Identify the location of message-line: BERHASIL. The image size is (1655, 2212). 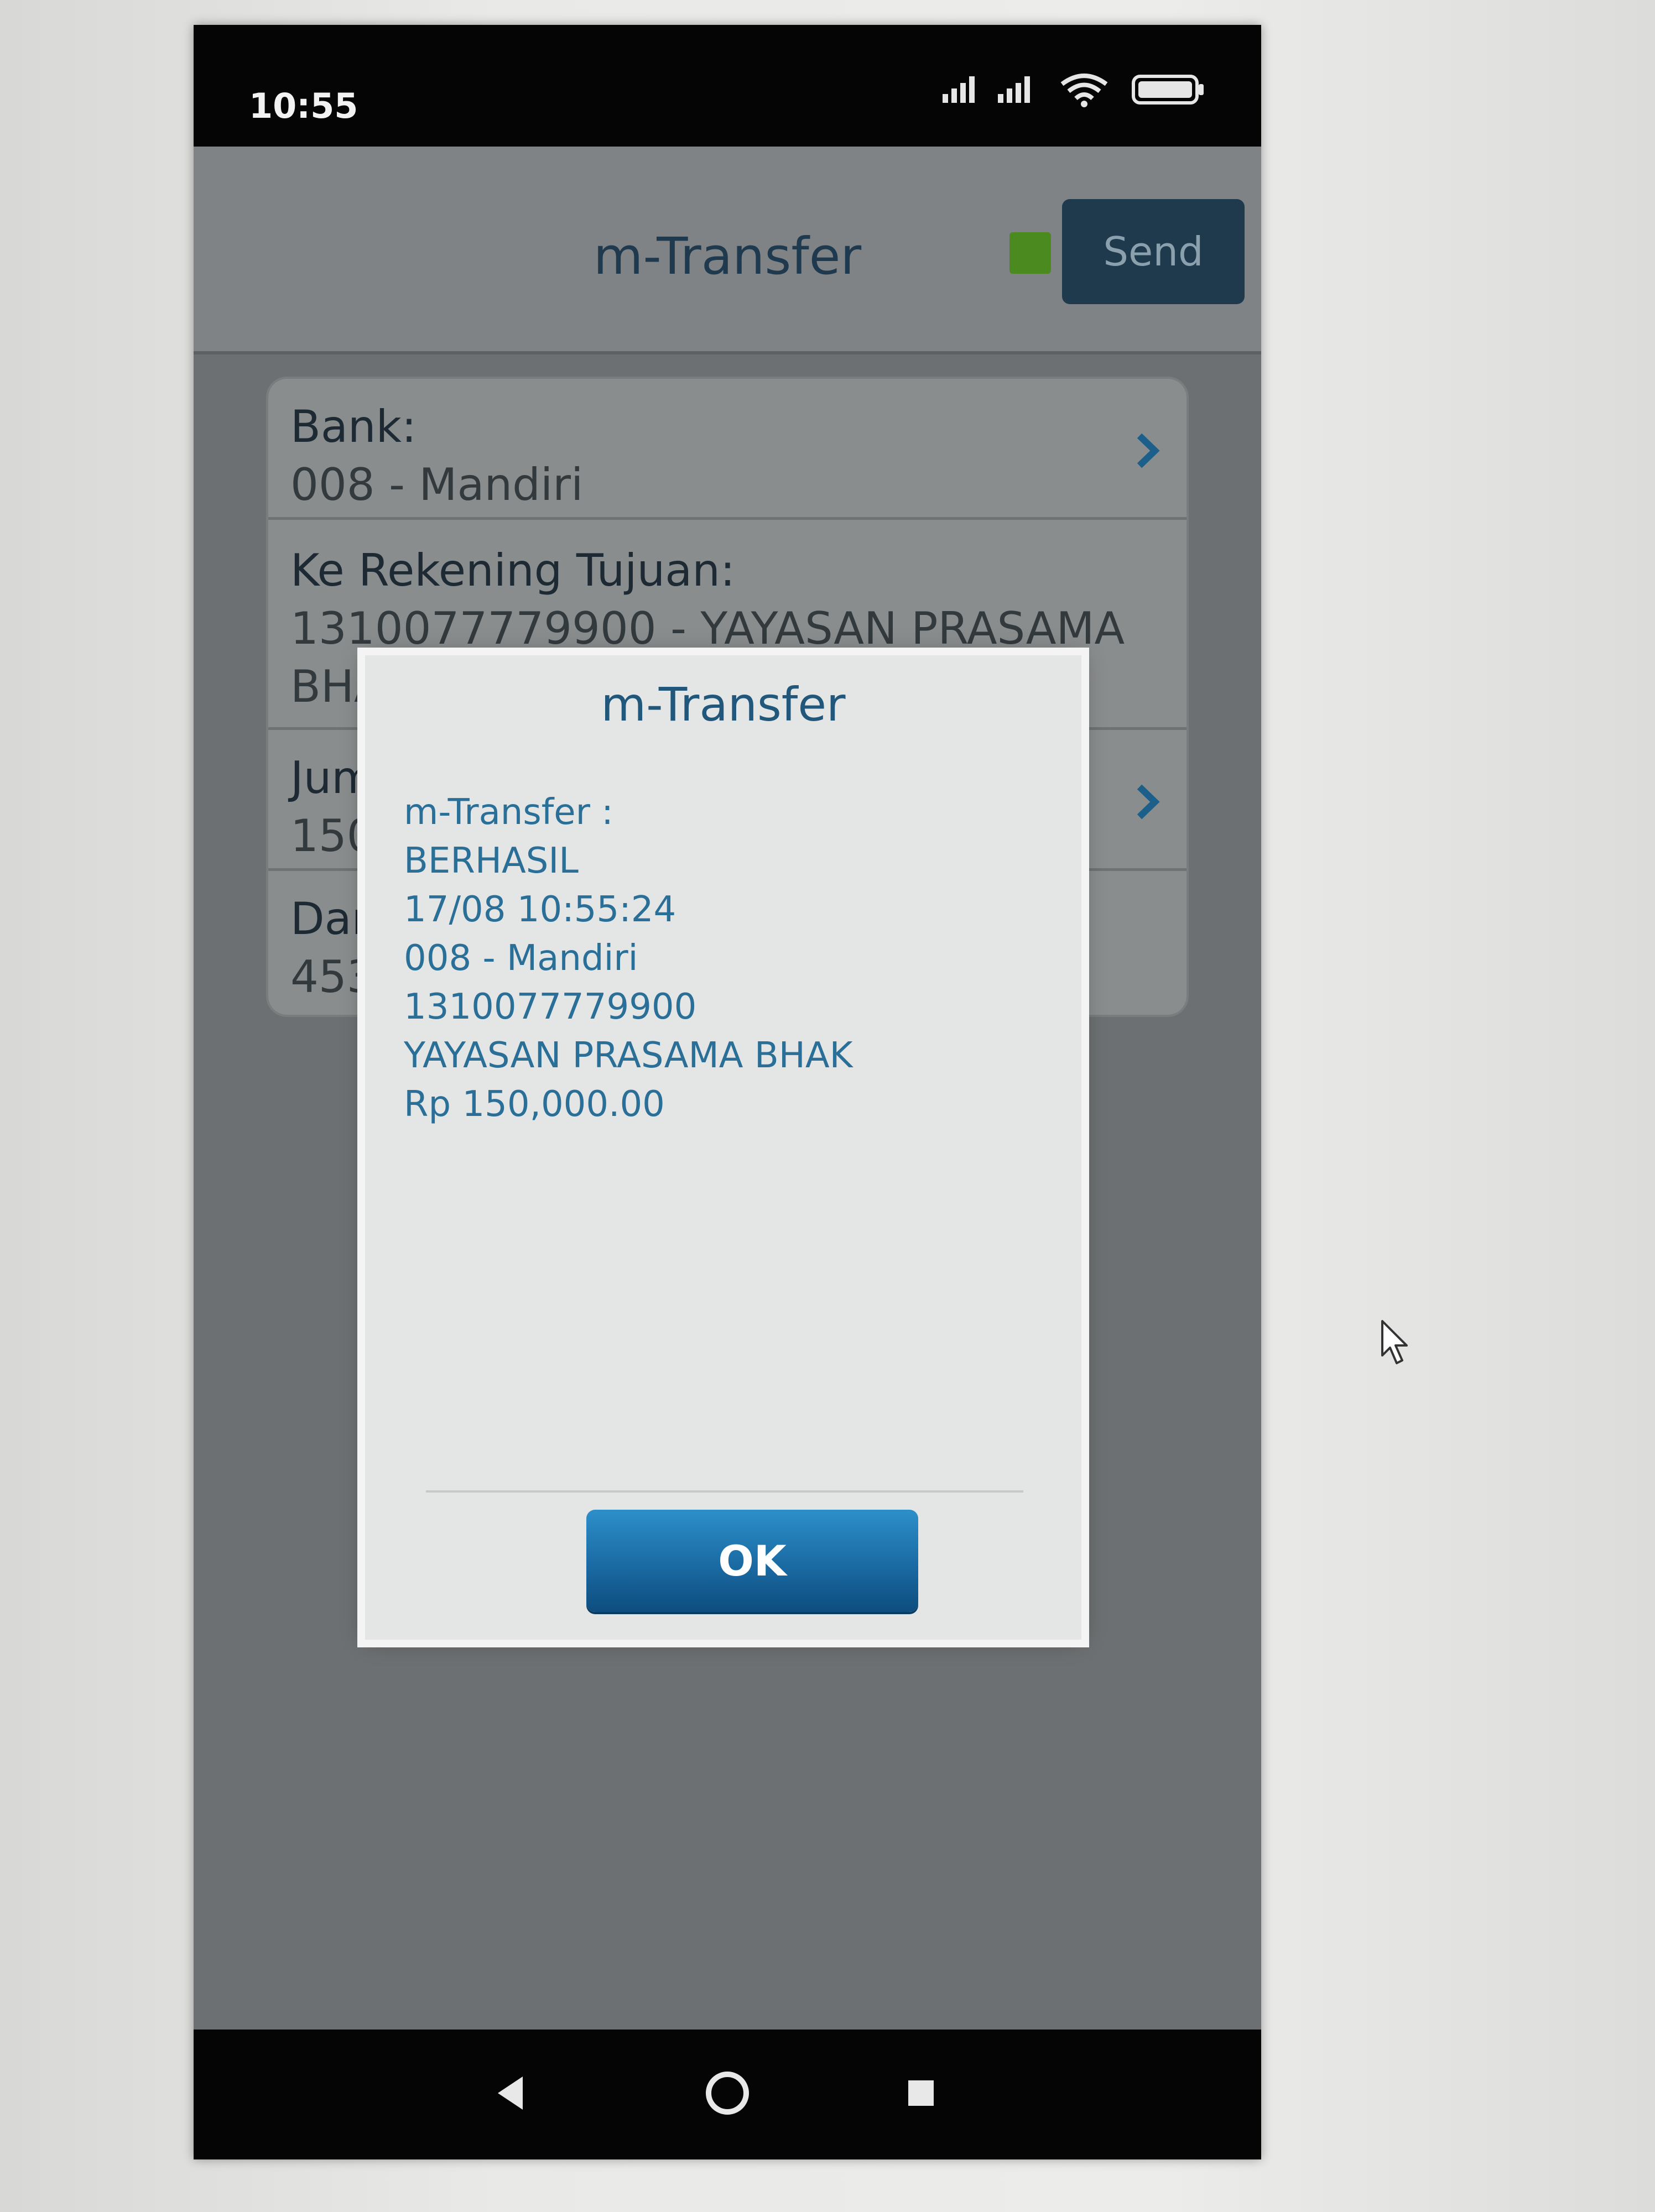
(491, 861).